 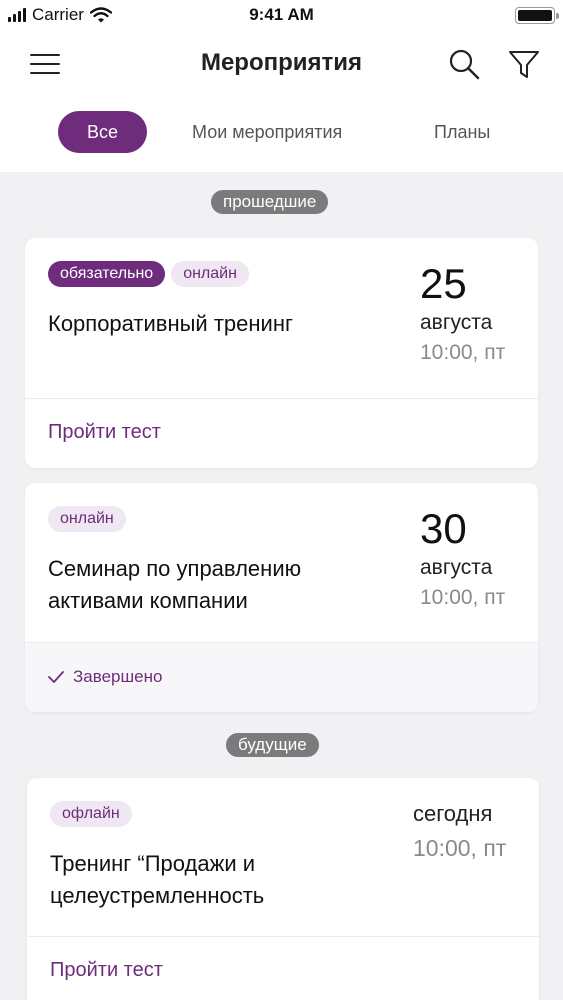 What do you see at coordinates (157, 879) in the screenshot?
I see `event-title: Тренинг “Продажи и целеустремленность` at bounding box center [157, 879].